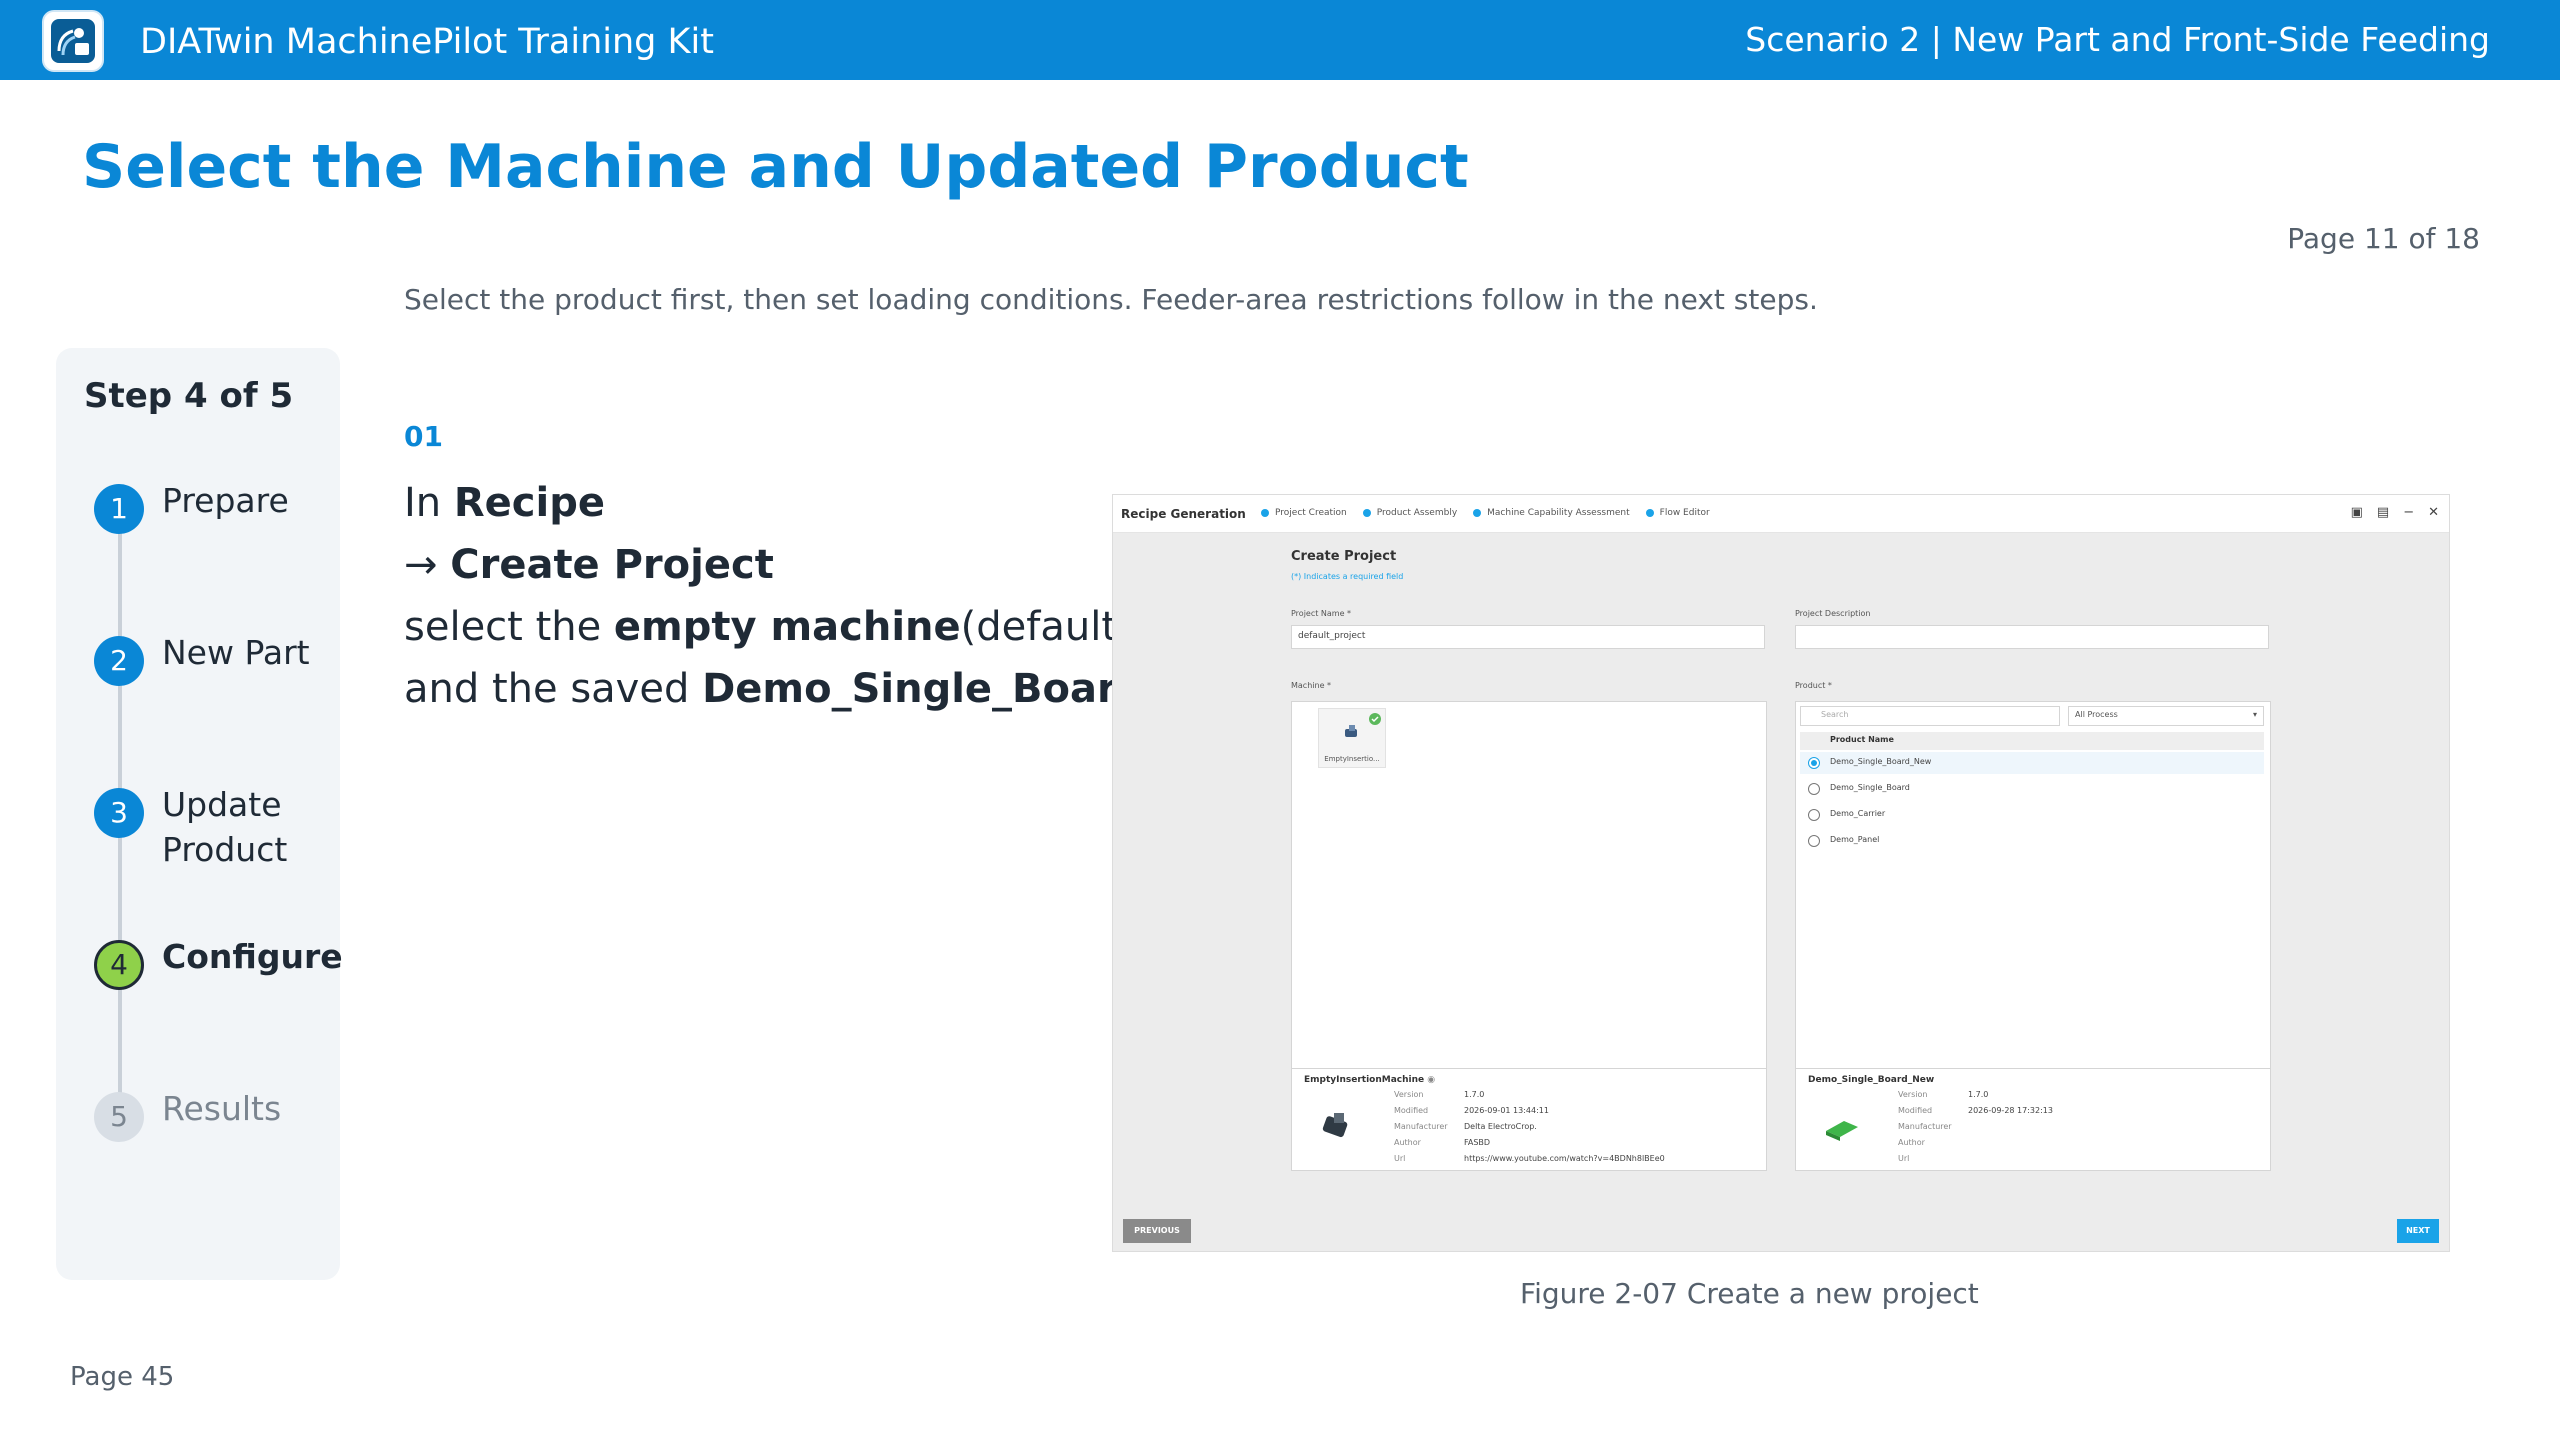  Describe the element at coordinates (1528, 637) in the screenshot. I see `project-name-field: default_project` at that location.